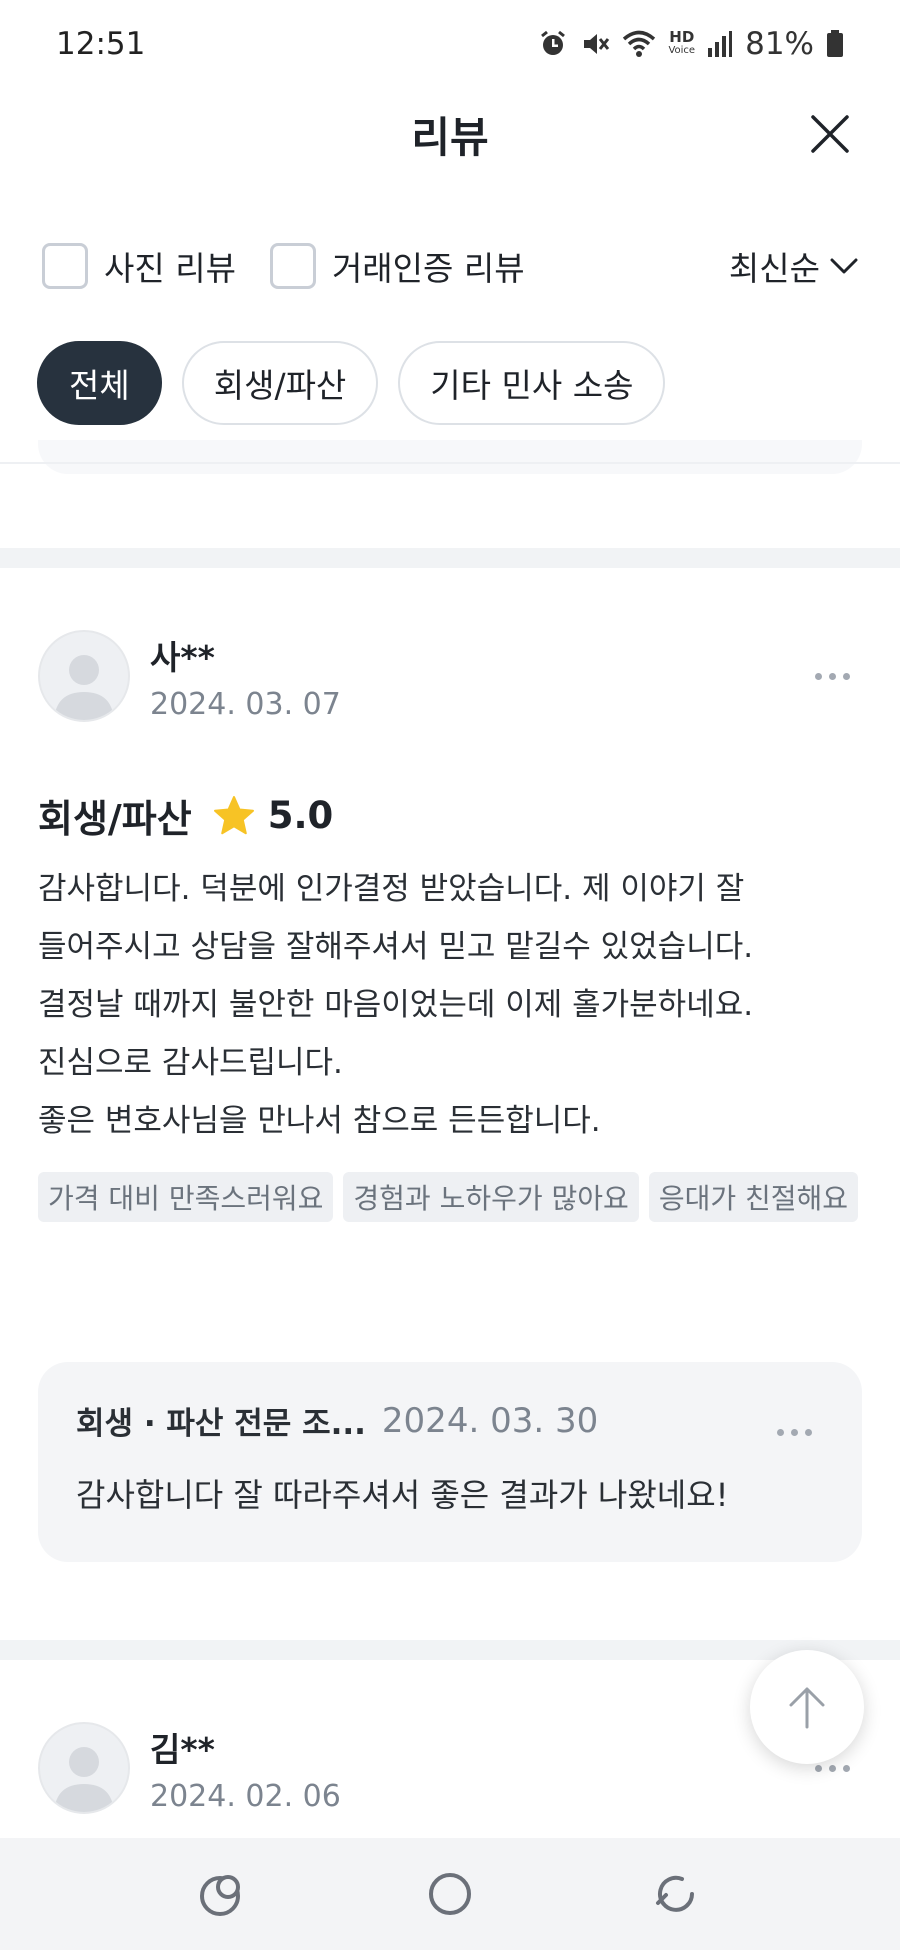 This screenshot has width=900, height=1950. What do you see at coordinates (280, 383) in the screenshot?
I see `chip-rehabilitation-bankruptcy: 회생/파산` at bounding box center [280, 383].